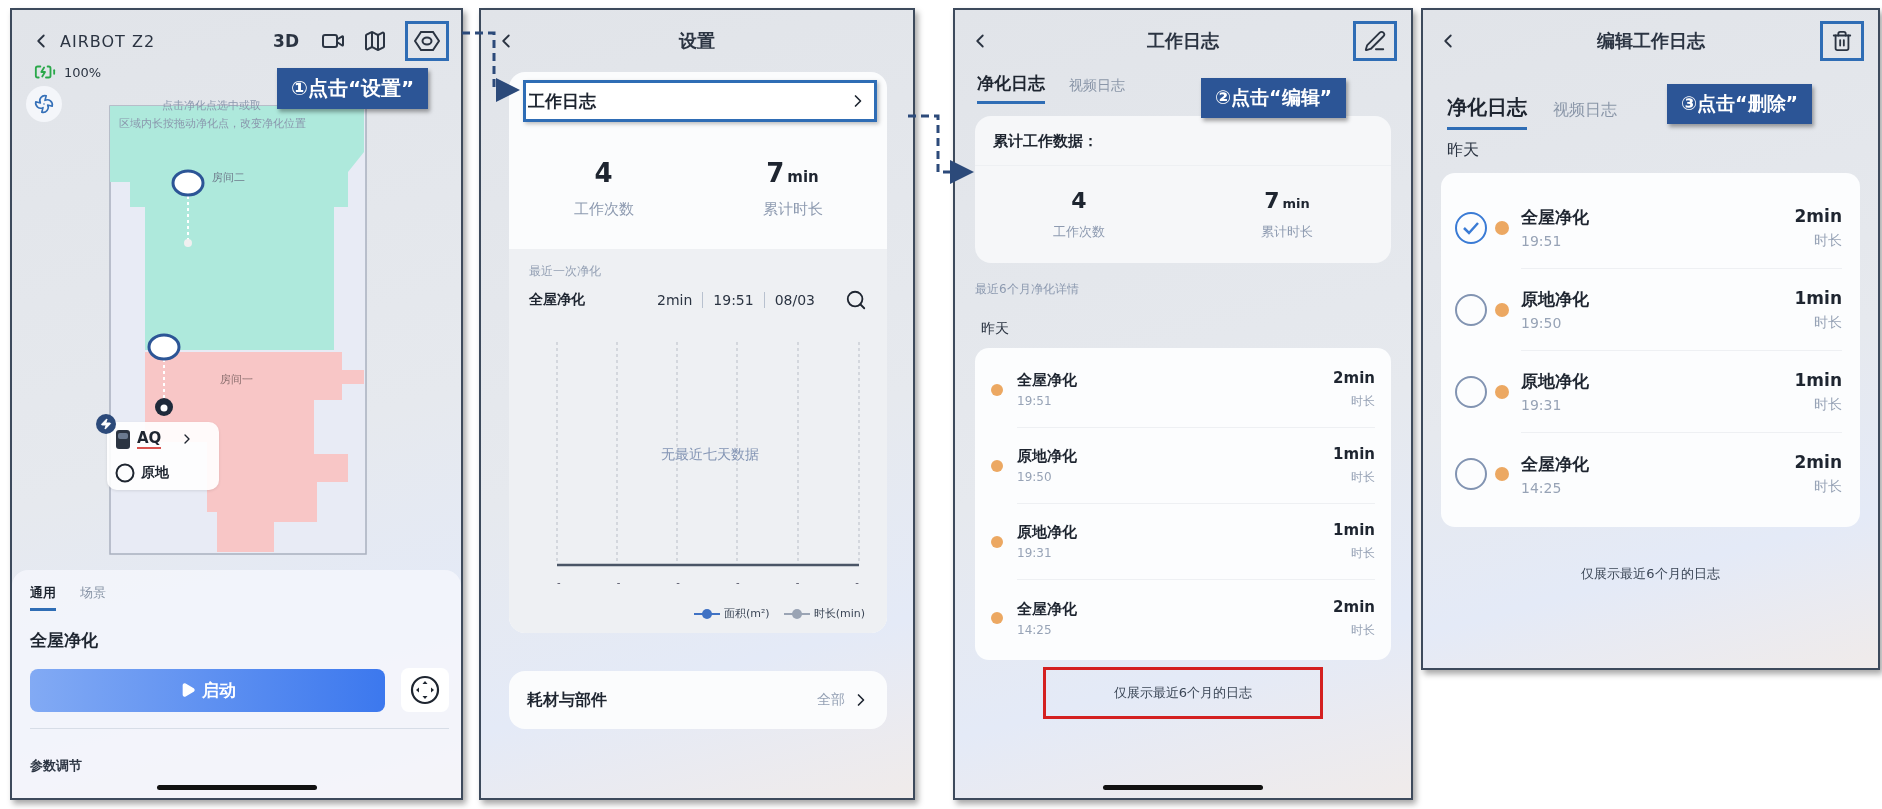 Image resolution: width=1882 pixels, height=809 pixels. Describe the element at coordinates (43, 597) in the screenshot. I see `tab: 通用` at that location.